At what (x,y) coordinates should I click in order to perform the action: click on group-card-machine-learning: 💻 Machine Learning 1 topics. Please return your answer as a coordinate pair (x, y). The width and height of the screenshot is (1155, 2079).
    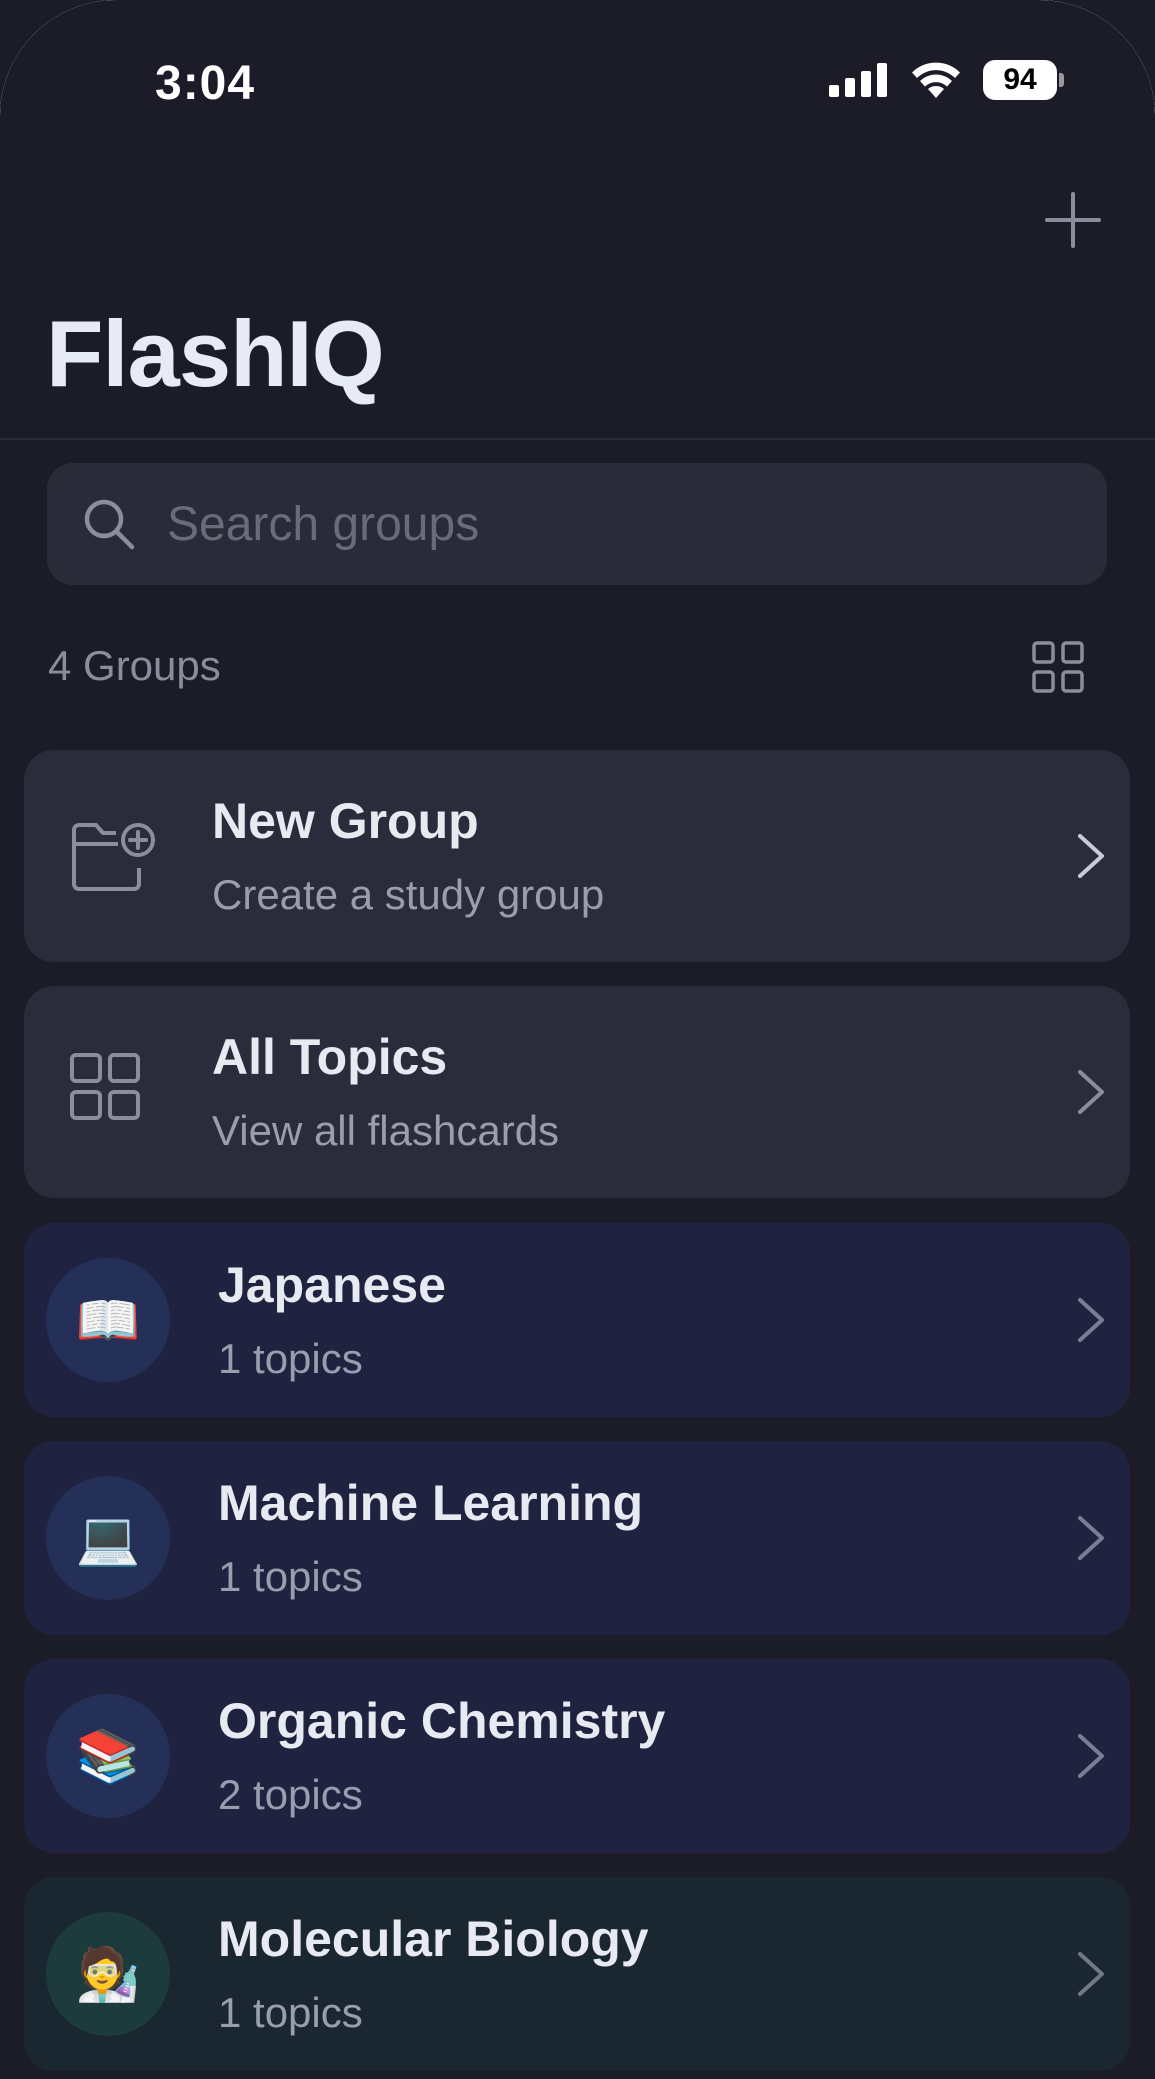
    Looking at the image, I should click on (577, 1538).